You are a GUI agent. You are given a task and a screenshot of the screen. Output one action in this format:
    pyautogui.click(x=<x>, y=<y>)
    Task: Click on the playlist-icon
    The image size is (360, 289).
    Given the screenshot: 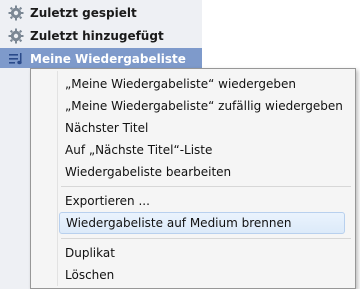 What is the action you would take?
    pyautogui.click(x=16, y=59)
    